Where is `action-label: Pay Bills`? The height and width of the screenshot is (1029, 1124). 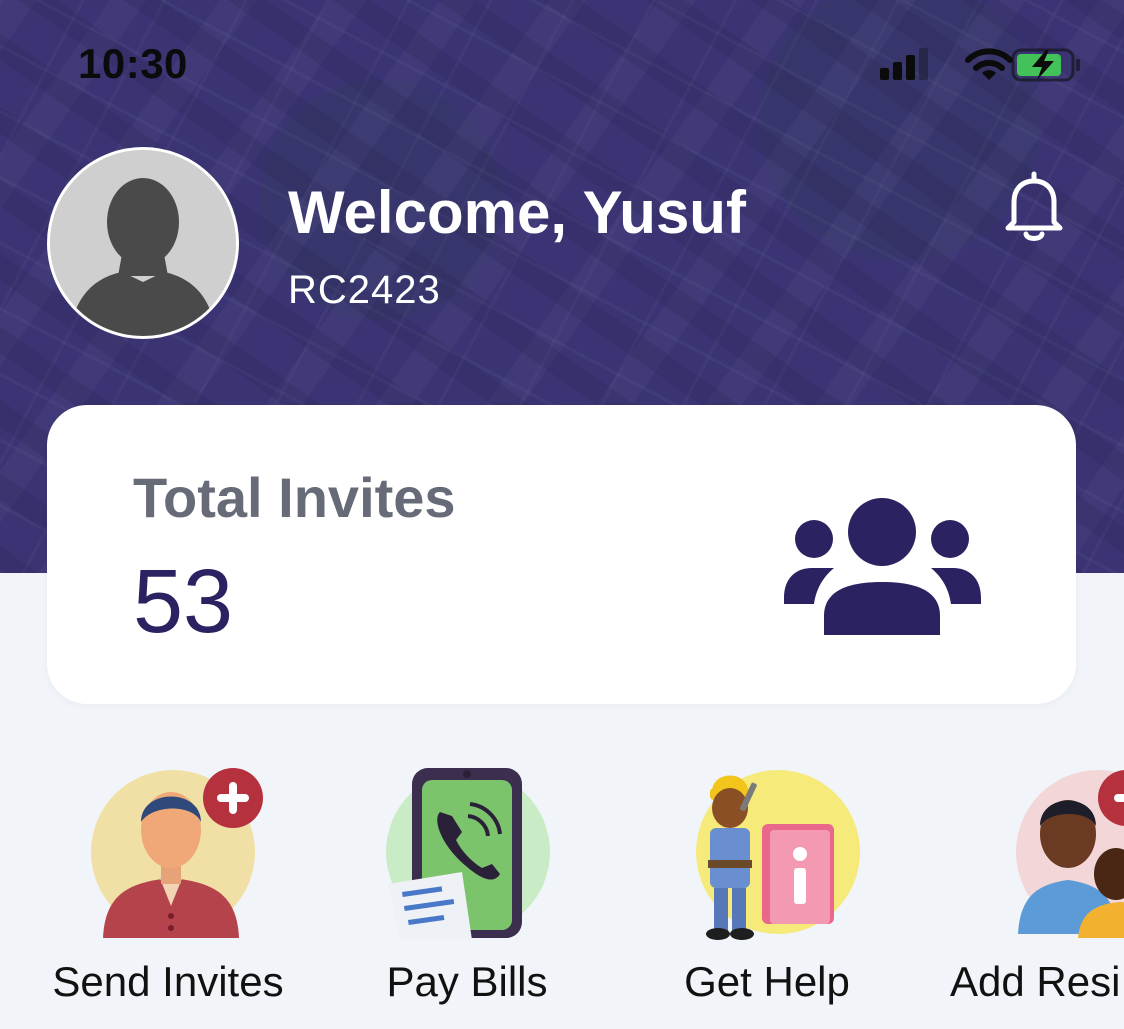
action-label: Pay Bills is located at coordinates (467, 981).